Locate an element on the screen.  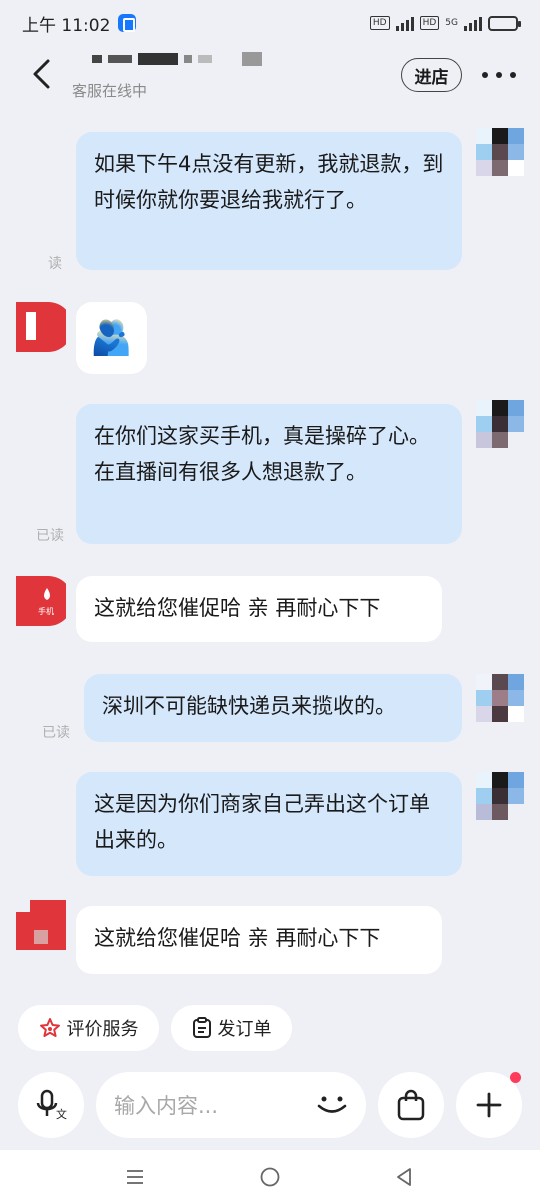
home-button is located at coordinates (270, 1177).